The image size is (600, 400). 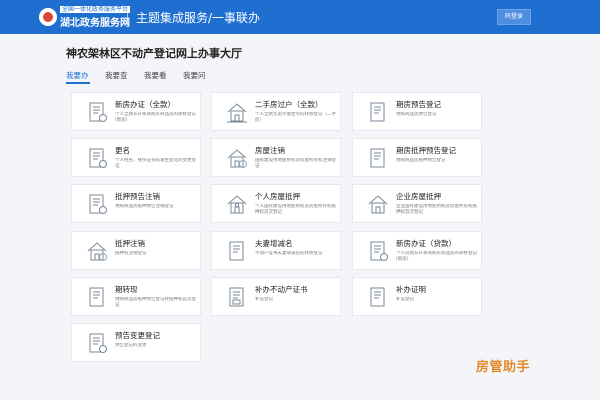 What do you see at coordinates (136, 342) in the screenshot?
I see `service-card: 预告变更登记预告登记的变更` at bounding box center [136, 342].